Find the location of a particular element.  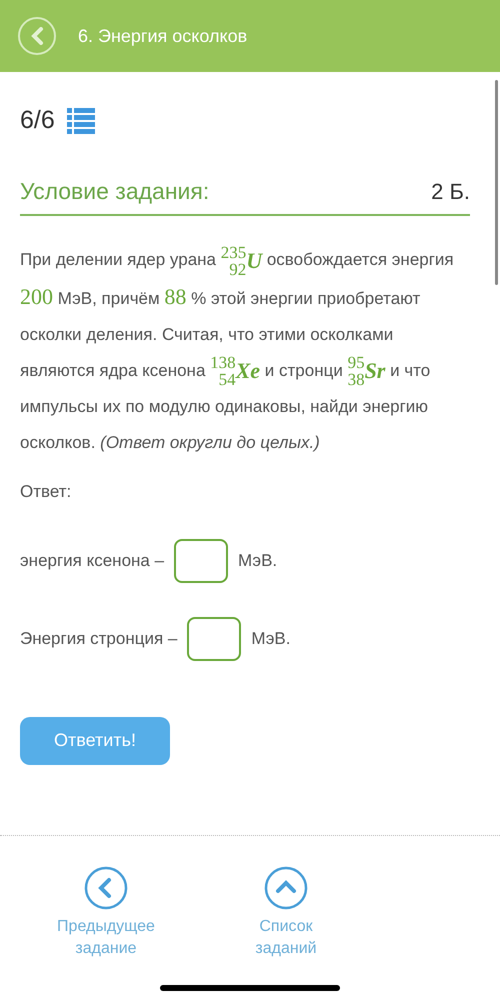

back-button is located at coordinates (37, 36).